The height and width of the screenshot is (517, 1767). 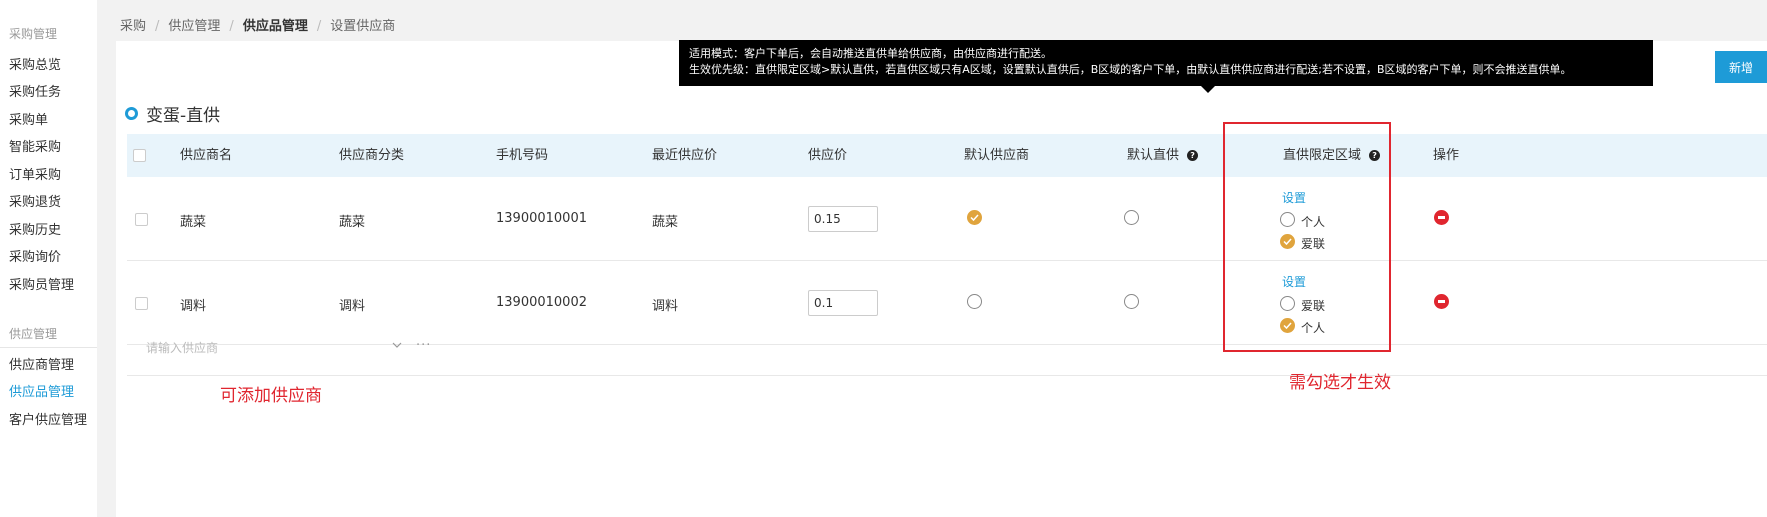 I want to click on breadcrumb: 采购 / 供应管理 / 供应品管理 / 设置供应商, so click(x=257, y=24).